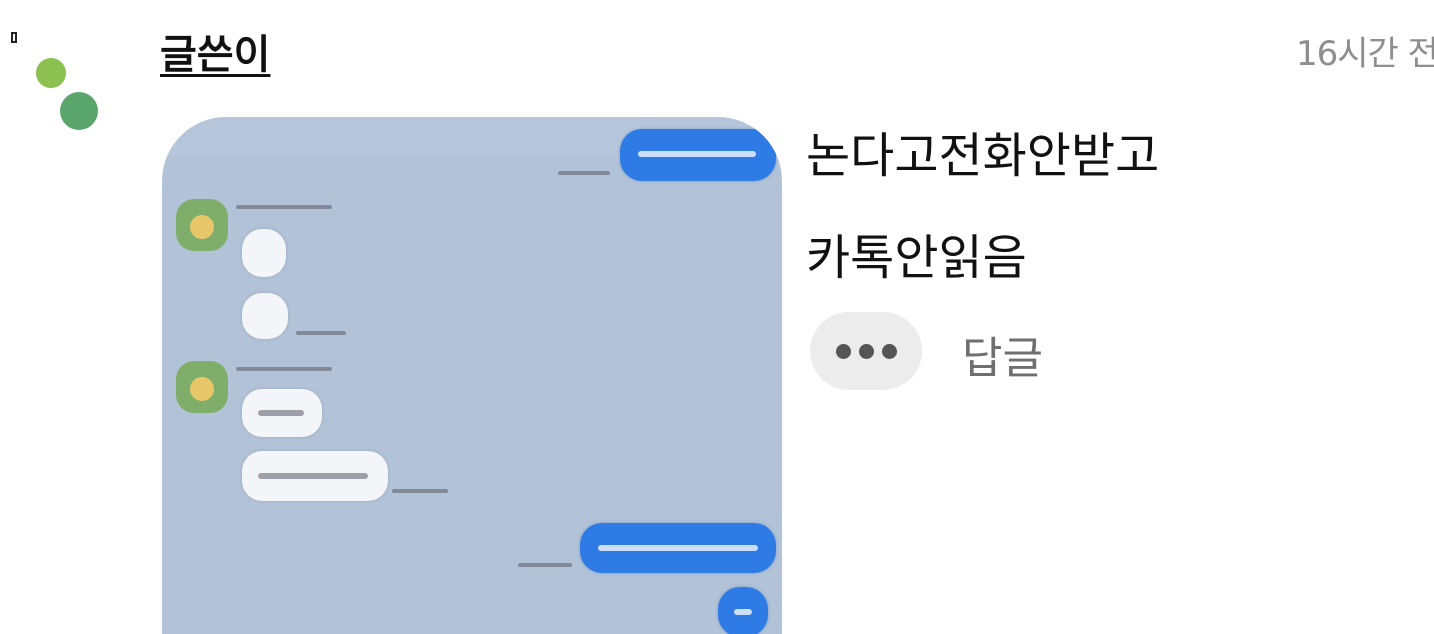 This screenshot has width=1434, height=634. I want to click on reply-button: 답글, so click(1002, 354).